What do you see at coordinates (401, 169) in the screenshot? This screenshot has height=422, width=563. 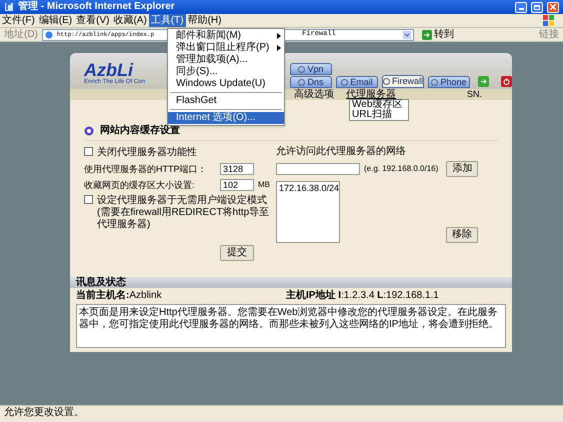 I see `network-hint: (e.g. 192.168.0.0/16)` at bounding box center [401, 169].